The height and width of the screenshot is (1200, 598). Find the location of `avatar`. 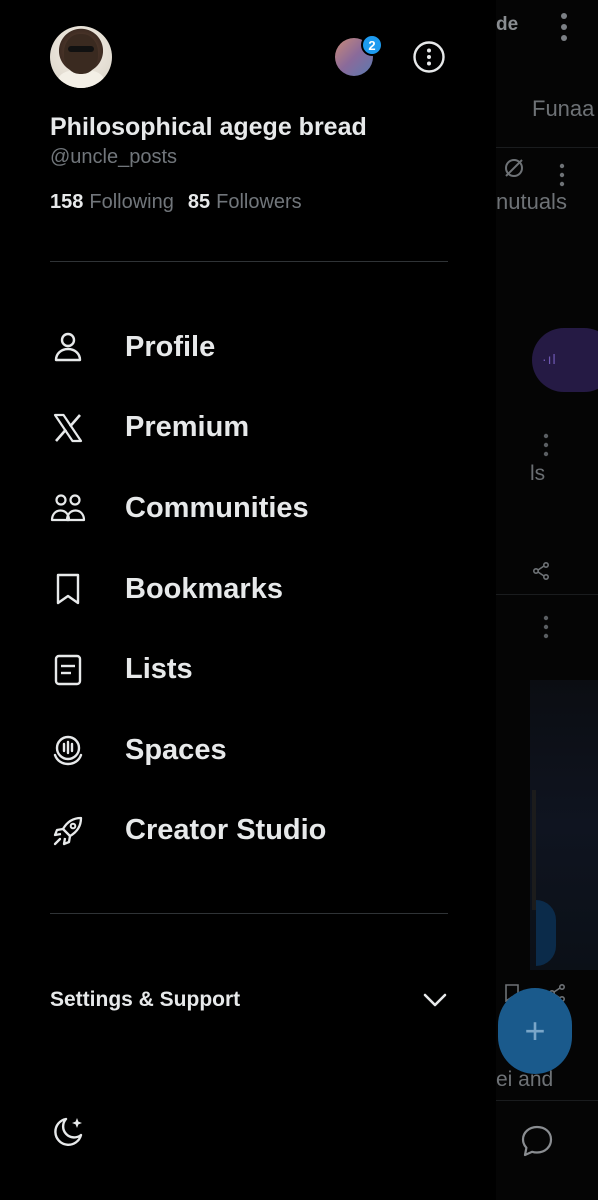

avatar is located at coordinates (81, 57).